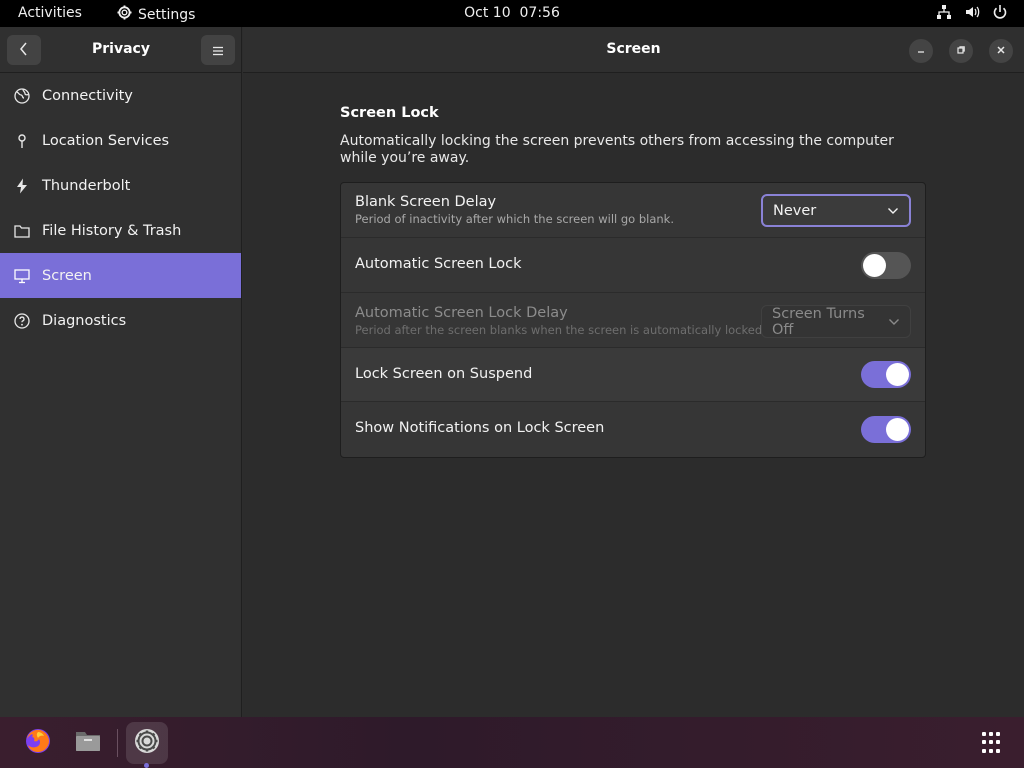 Image resolution: width=1024 pixels, height=768 pixels. I want to click on settings-icon, so click(147, 743).